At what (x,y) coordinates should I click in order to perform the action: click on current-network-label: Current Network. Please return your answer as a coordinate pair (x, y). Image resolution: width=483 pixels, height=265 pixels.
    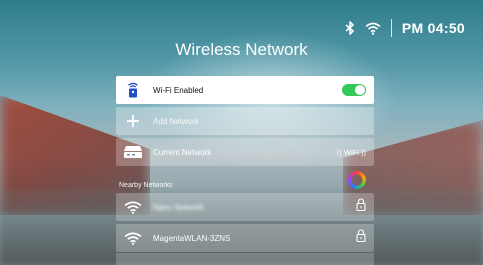
    Looking at the image, I should click on (182, 152).